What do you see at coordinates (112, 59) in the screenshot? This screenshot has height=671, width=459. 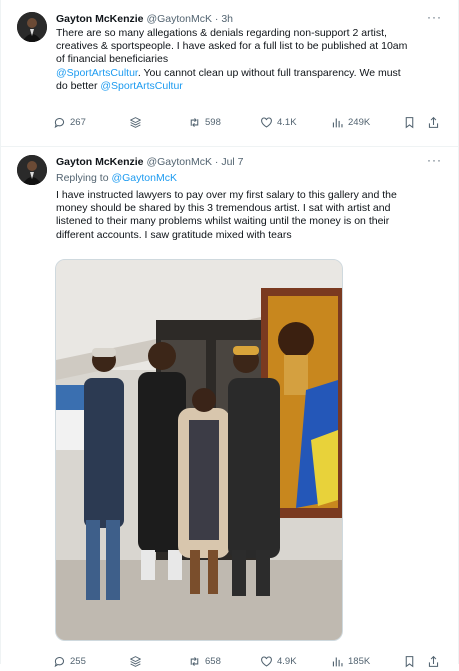 I see `text-line: of financial beneficiaries` at bounding box center [112, 59].